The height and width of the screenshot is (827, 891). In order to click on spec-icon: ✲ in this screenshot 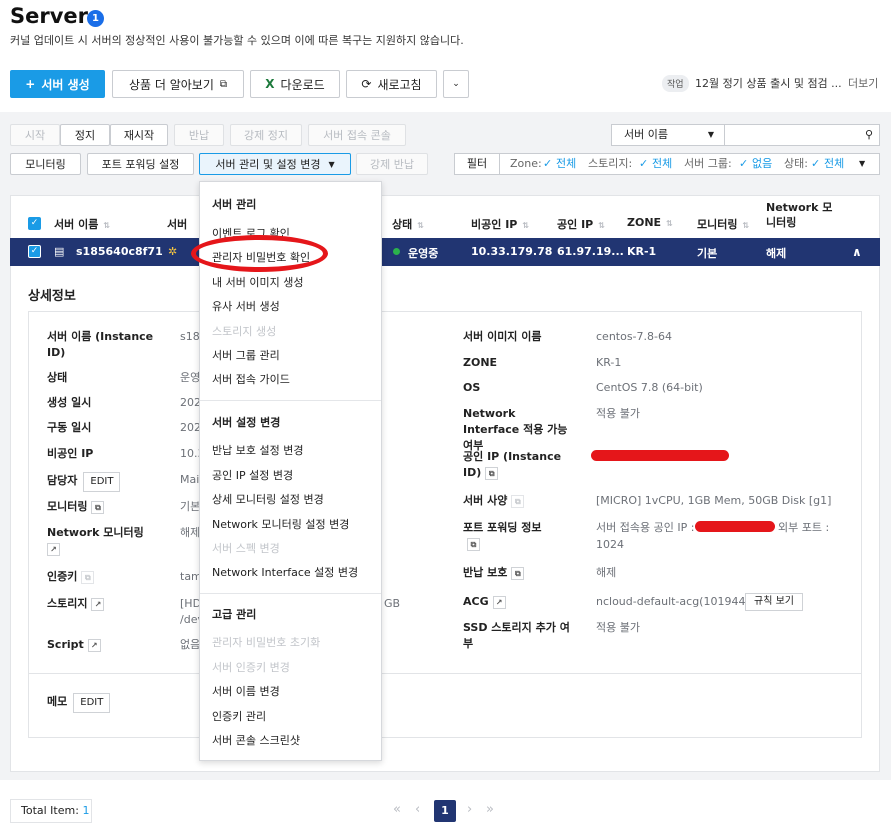, I will do `click(173, 251)`.